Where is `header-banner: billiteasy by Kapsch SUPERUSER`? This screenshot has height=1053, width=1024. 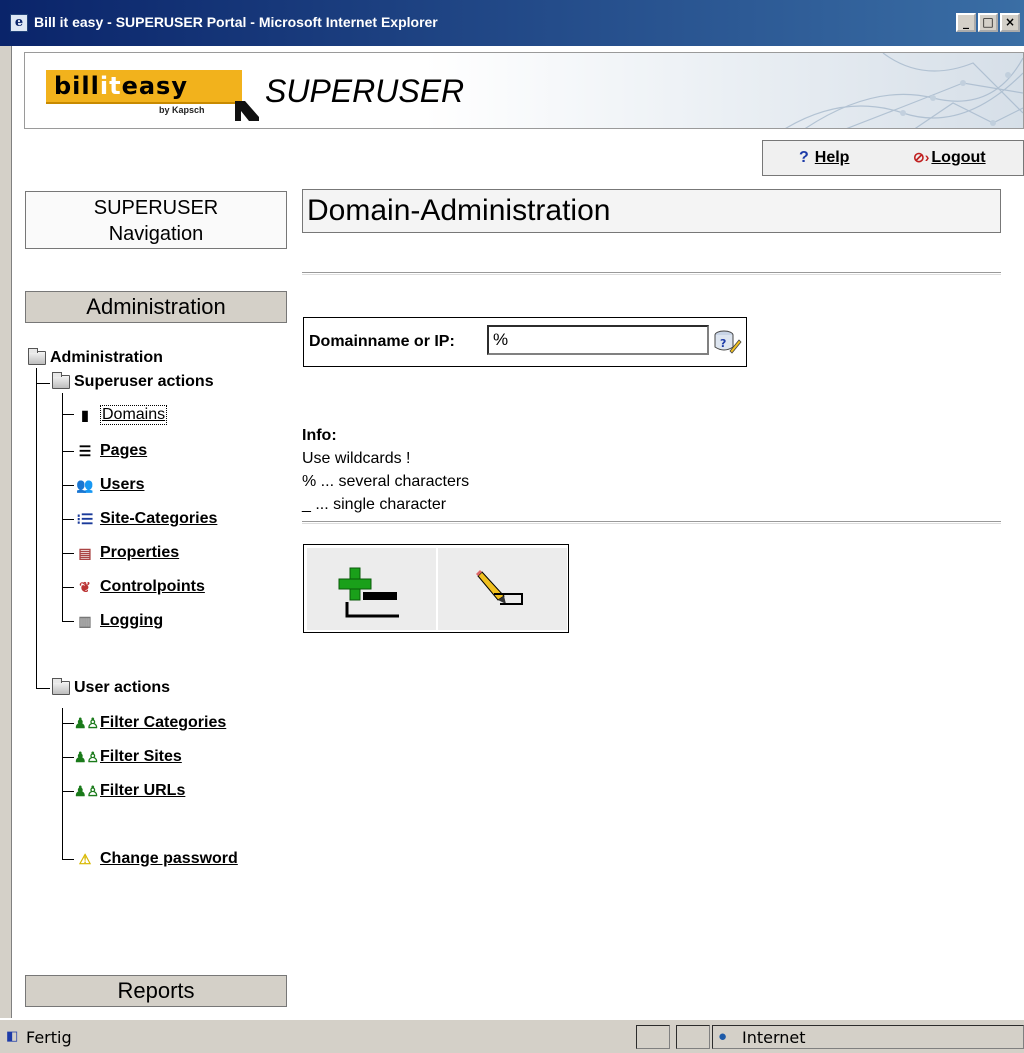
header-banner: billiteasy by Kapsch SUPERUSER is located at coordinates (524, 90).